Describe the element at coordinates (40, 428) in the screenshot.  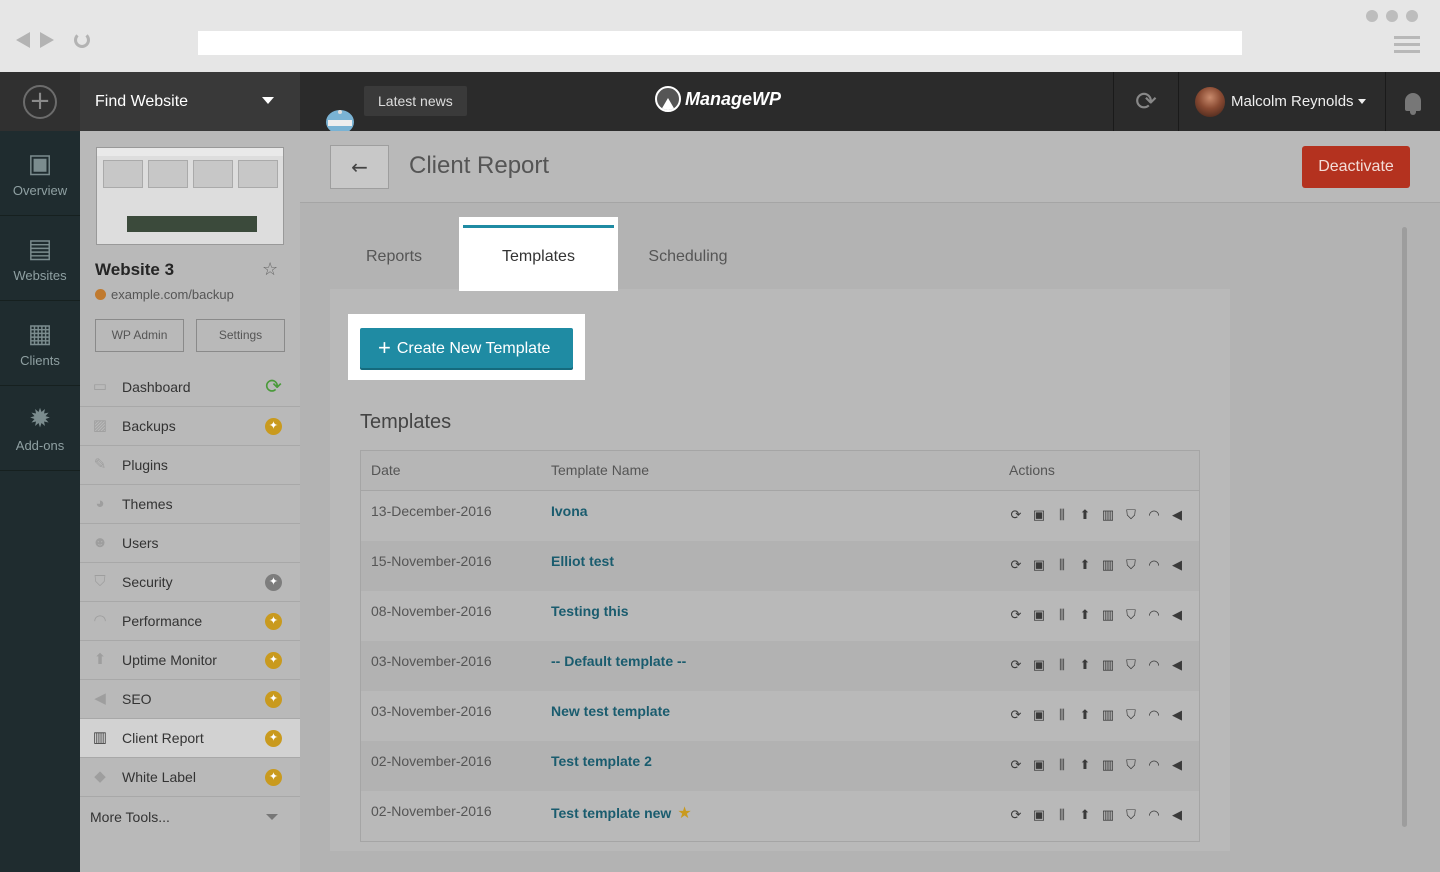
I see `nav-addons: ✹ Add-ons` at that location.